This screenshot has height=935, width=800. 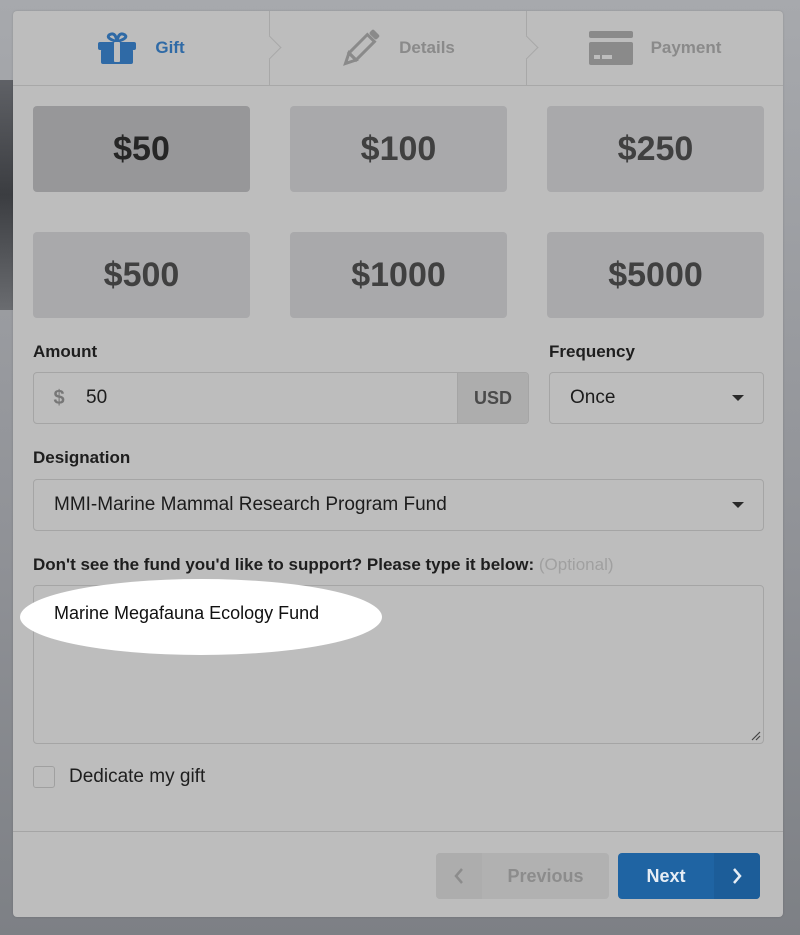 I want to click on background-image, so click(x=7, y=195).